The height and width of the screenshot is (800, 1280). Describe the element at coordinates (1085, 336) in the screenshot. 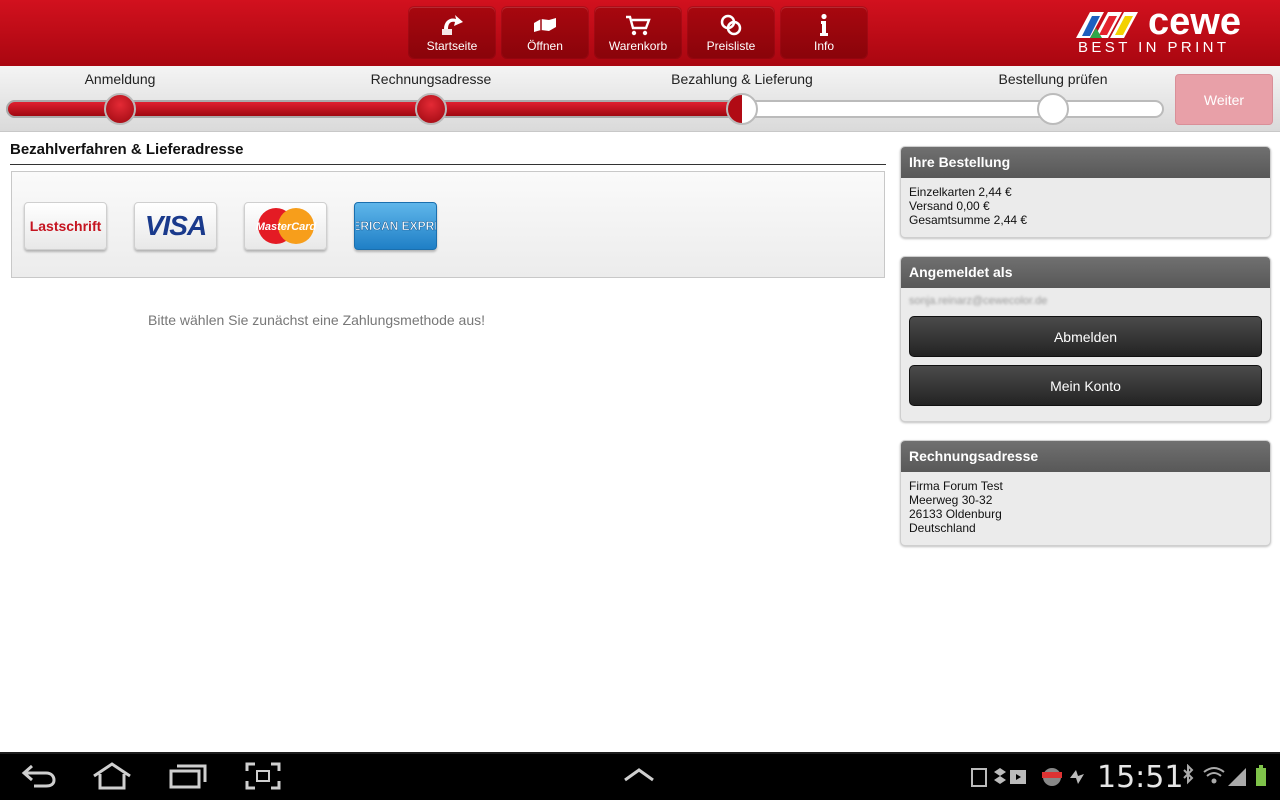

I see `logout-button: Abmelden` at that location.